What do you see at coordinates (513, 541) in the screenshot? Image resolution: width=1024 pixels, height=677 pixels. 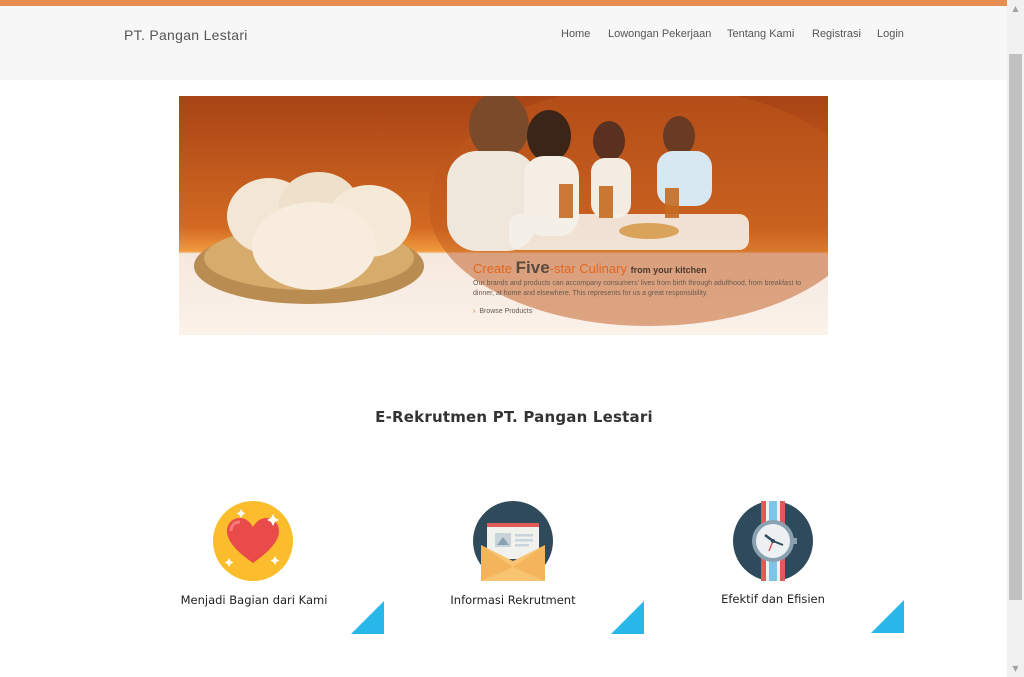 I see `envelope-icon` at bounding box center [513, 541].